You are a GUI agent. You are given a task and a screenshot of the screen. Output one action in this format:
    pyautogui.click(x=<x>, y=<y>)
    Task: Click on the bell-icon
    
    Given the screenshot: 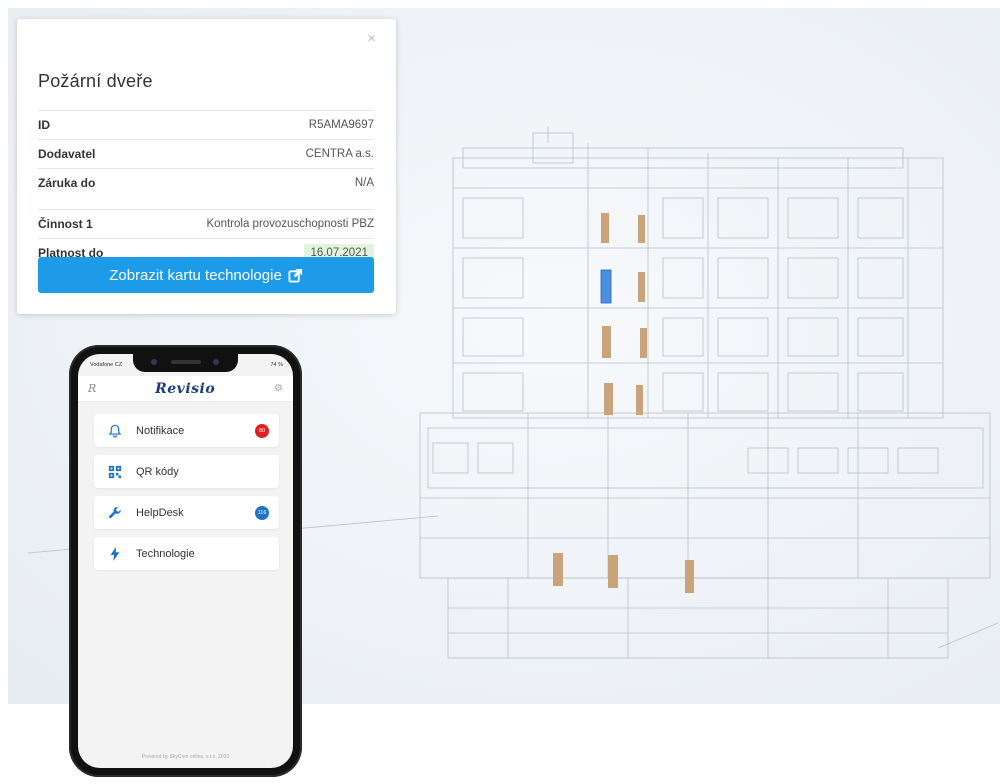 What is the action you would take?
    pyautogui.click(x=115, y=431)
    